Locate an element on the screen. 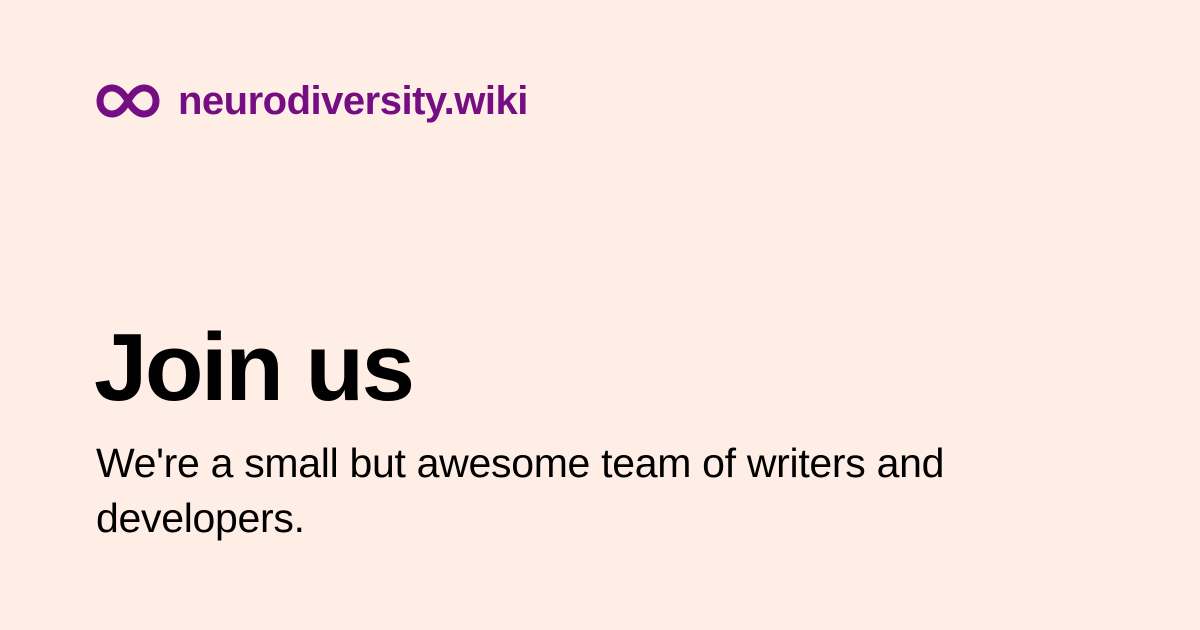 The height and width of the screenshot is (630, 1200). infinity-icon-path is located at coordinates (128, 101).